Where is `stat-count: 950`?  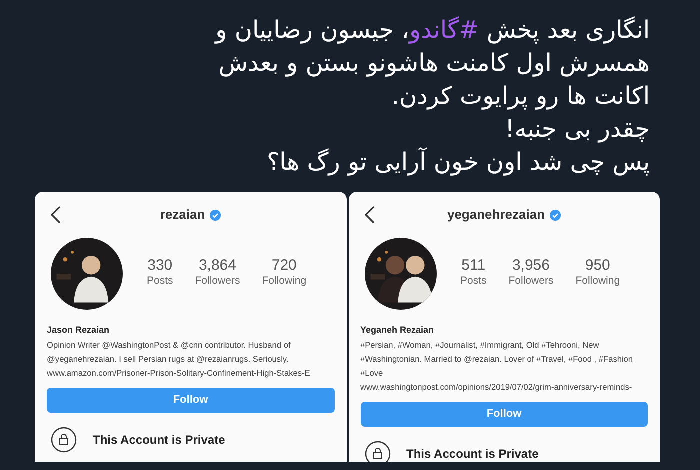 stat-count: 950 is located at coordinates (598, 266).